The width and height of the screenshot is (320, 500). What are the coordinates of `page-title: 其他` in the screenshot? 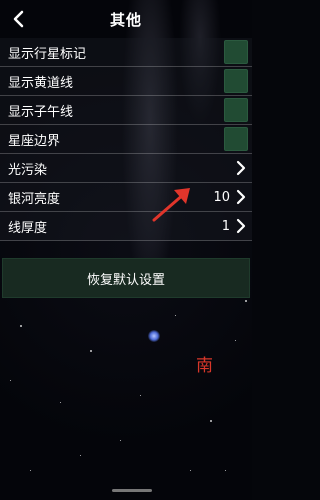 It's located at (125, 19).